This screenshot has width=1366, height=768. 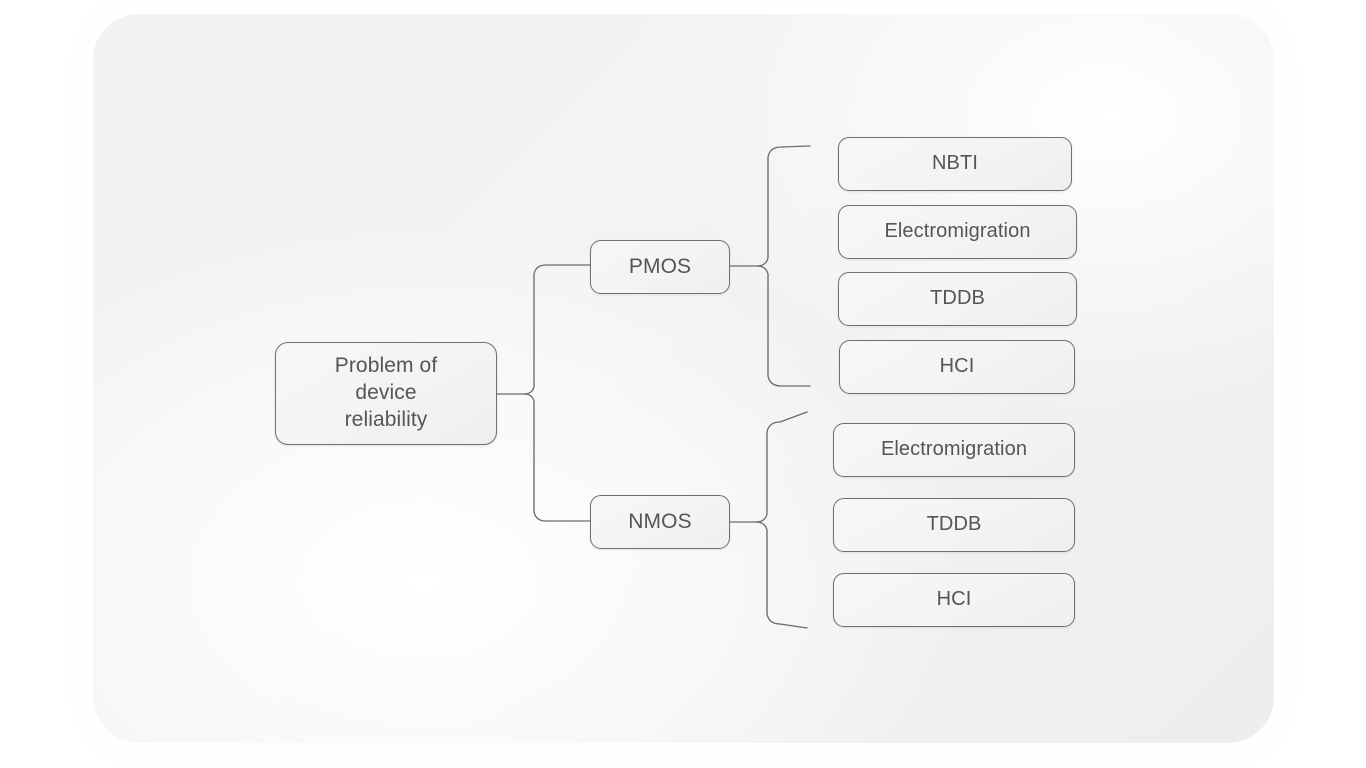 I want to click on node-pmos-label: PMOS, so click(x=660, y=266).